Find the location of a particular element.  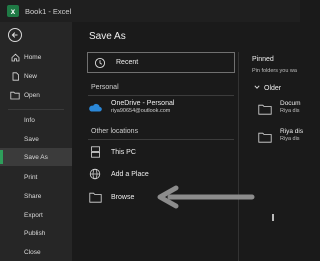

nav-item-save-as: Save As is located at coordinates (36, 157).